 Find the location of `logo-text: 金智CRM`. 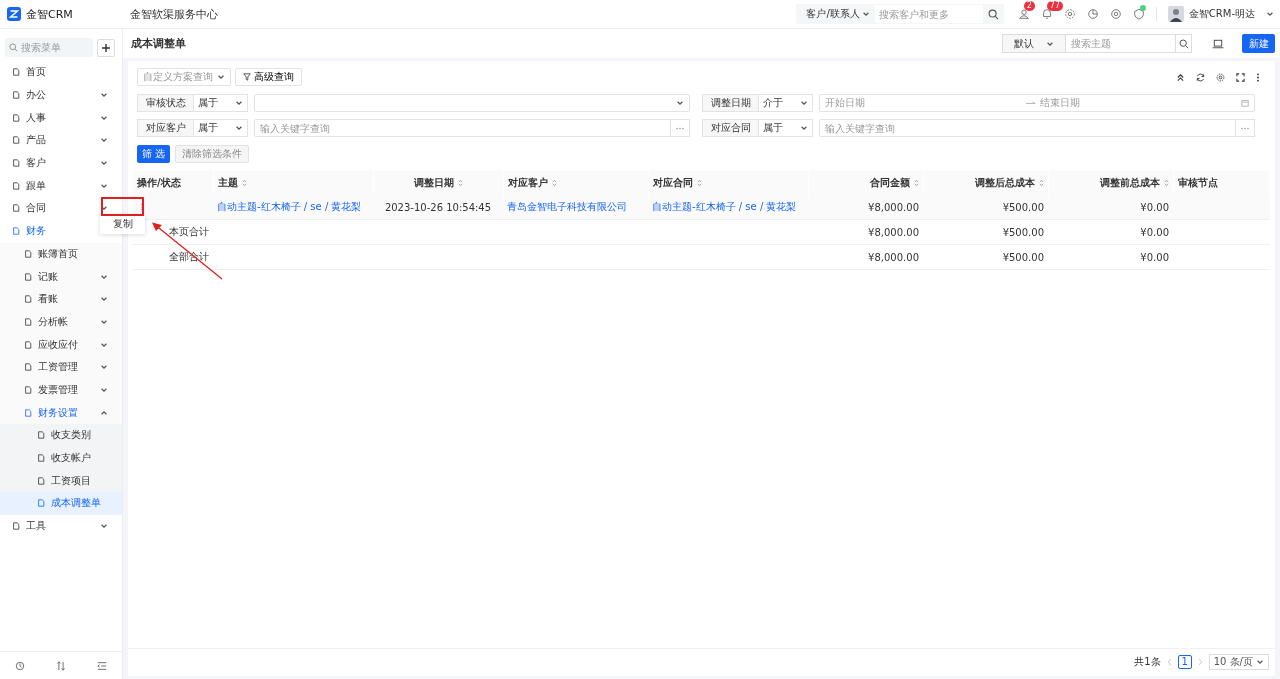

logo-text: 金智CRM is located at coordinates (49, 14).